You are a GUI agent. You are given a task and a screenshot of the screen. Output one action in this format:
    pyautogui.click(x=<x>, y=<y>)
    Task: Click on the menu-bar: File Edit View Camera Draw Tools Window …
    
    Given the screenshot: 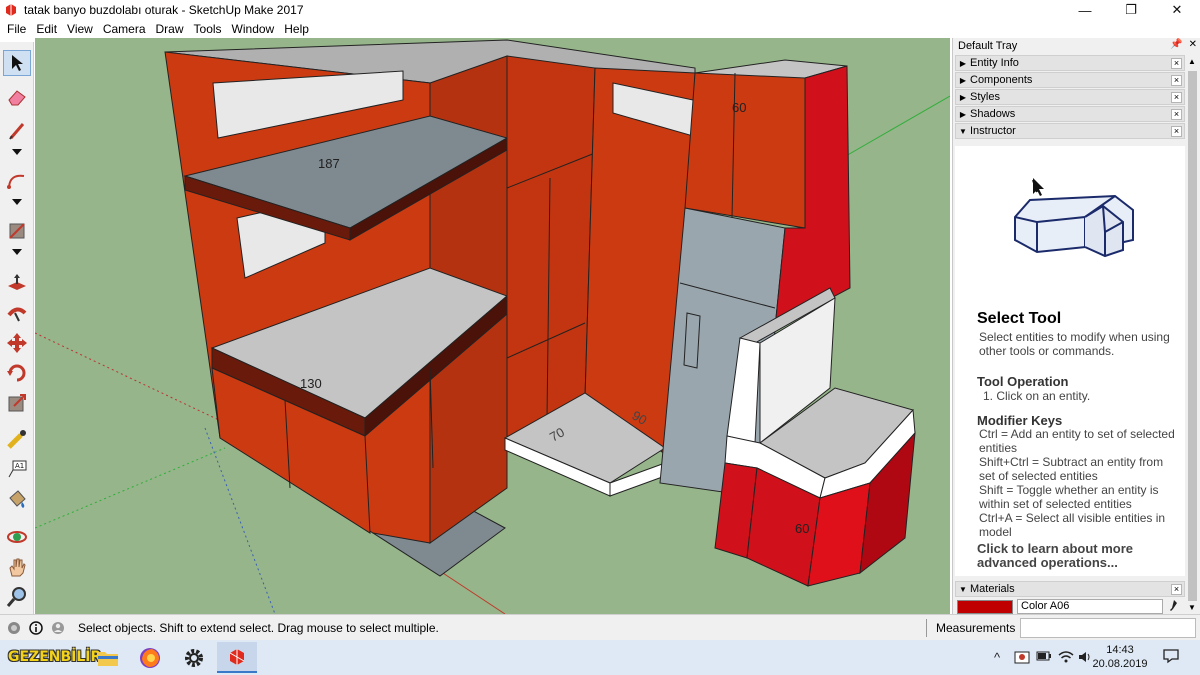 What is the action you would take?
    pyautogui.click(x=600, y=29)
    